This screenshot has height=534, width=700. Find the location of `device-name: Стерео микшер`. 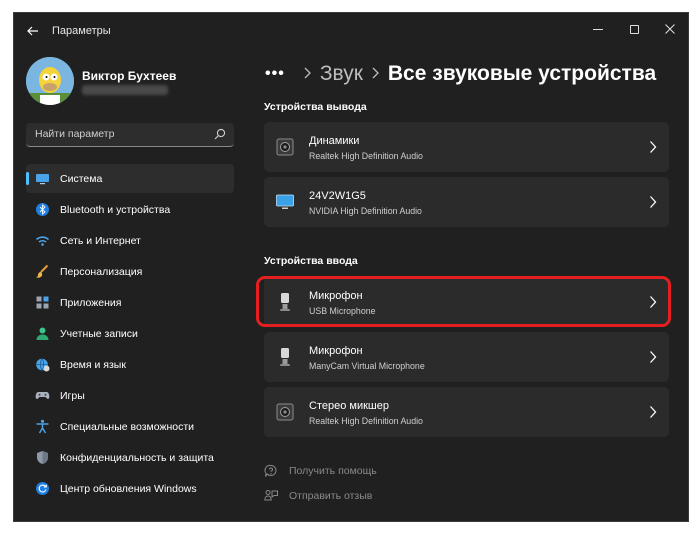

device-name: Стерео микшер is located at coordinates (349, 406).